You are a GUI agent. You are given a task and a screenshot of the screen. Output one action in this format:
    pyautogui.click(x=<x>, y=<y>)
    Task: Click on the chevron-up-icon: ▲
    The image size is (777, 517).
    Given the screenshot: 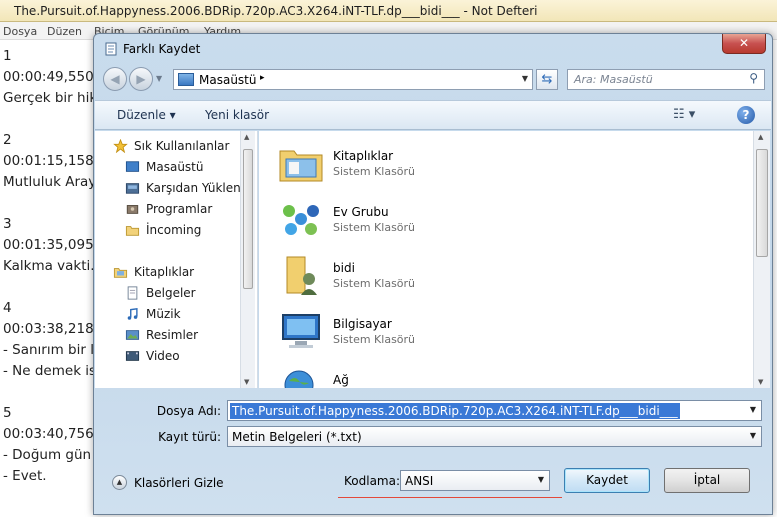 What is the action you would take?
    pyautogui.click(x=119, y=482)
    